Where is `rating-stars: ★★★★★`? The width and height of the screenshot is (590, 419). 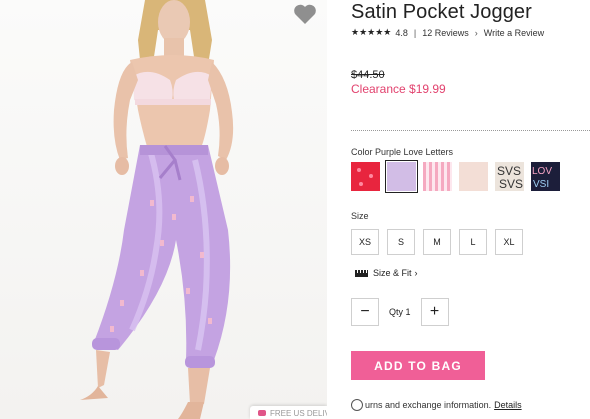 rating-stars: ★★★★★ is located at coordinates (371, 32).